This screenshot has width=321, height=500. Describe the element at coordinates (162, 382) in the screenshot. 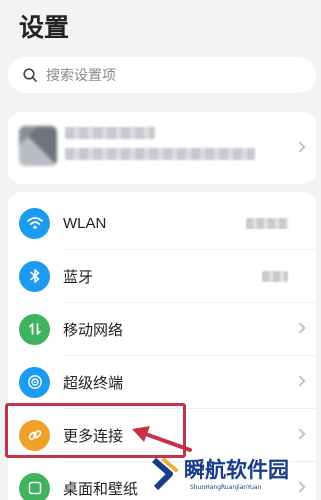

I see `settings-item-super-device: 超级终端` at that location.